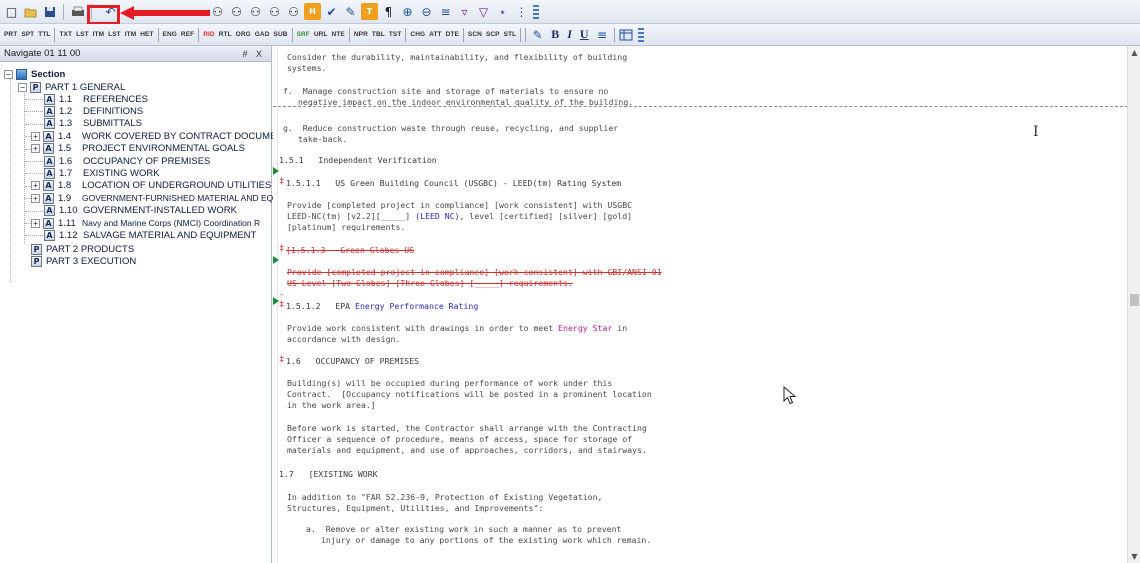  Describe the element at coordinates (49, 124) in the screenshot. I see `article-icon: A` at that location.